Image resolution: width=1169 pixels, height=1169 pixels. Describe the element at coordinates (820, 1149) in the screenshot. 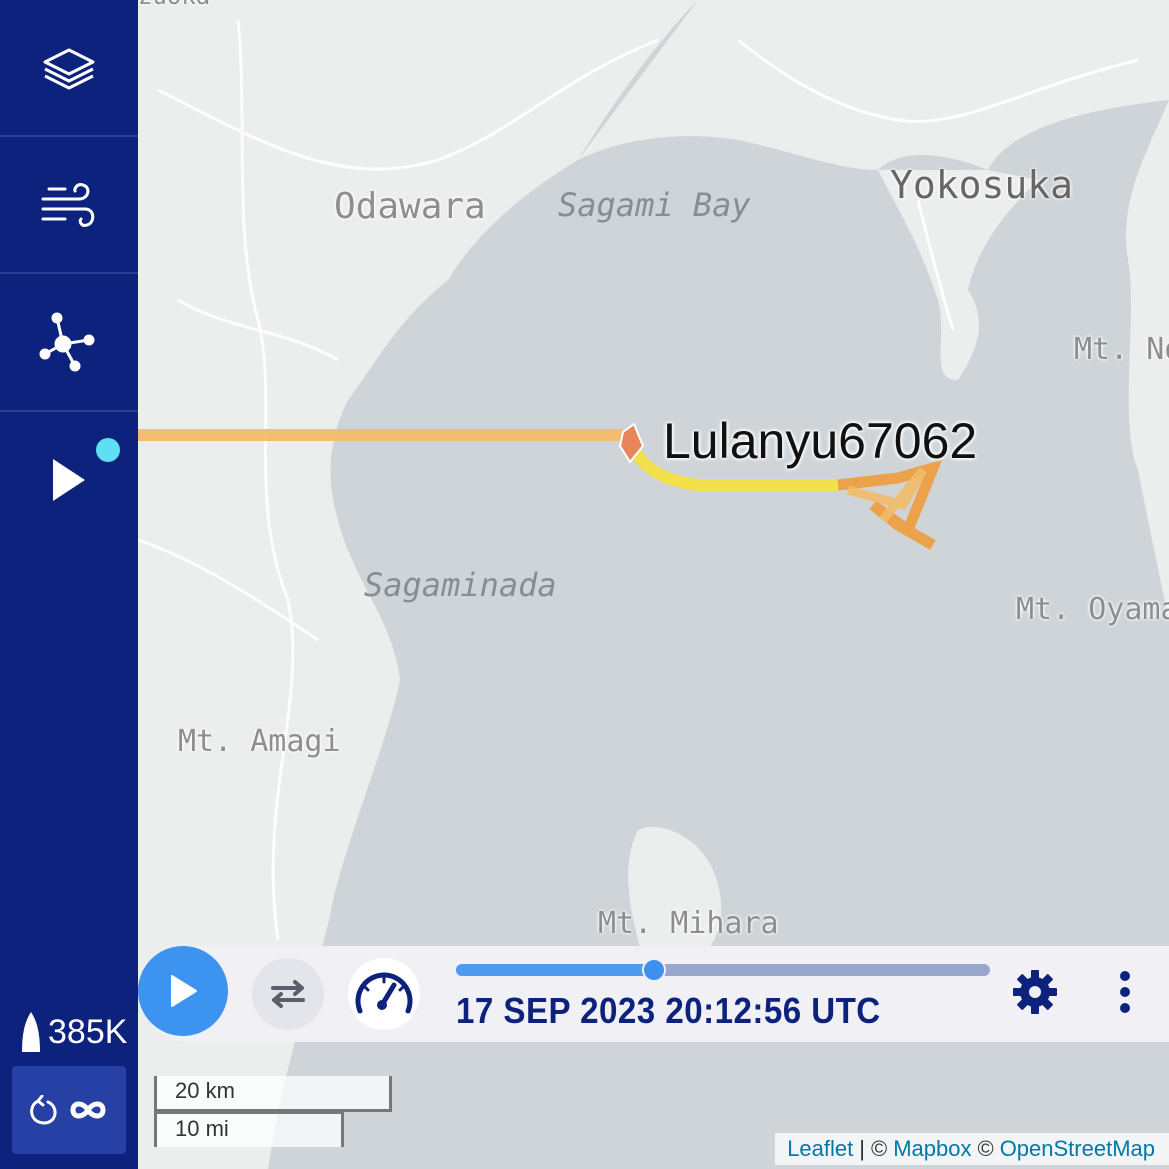

I see `leaflet-link: Leaflet` at that location.